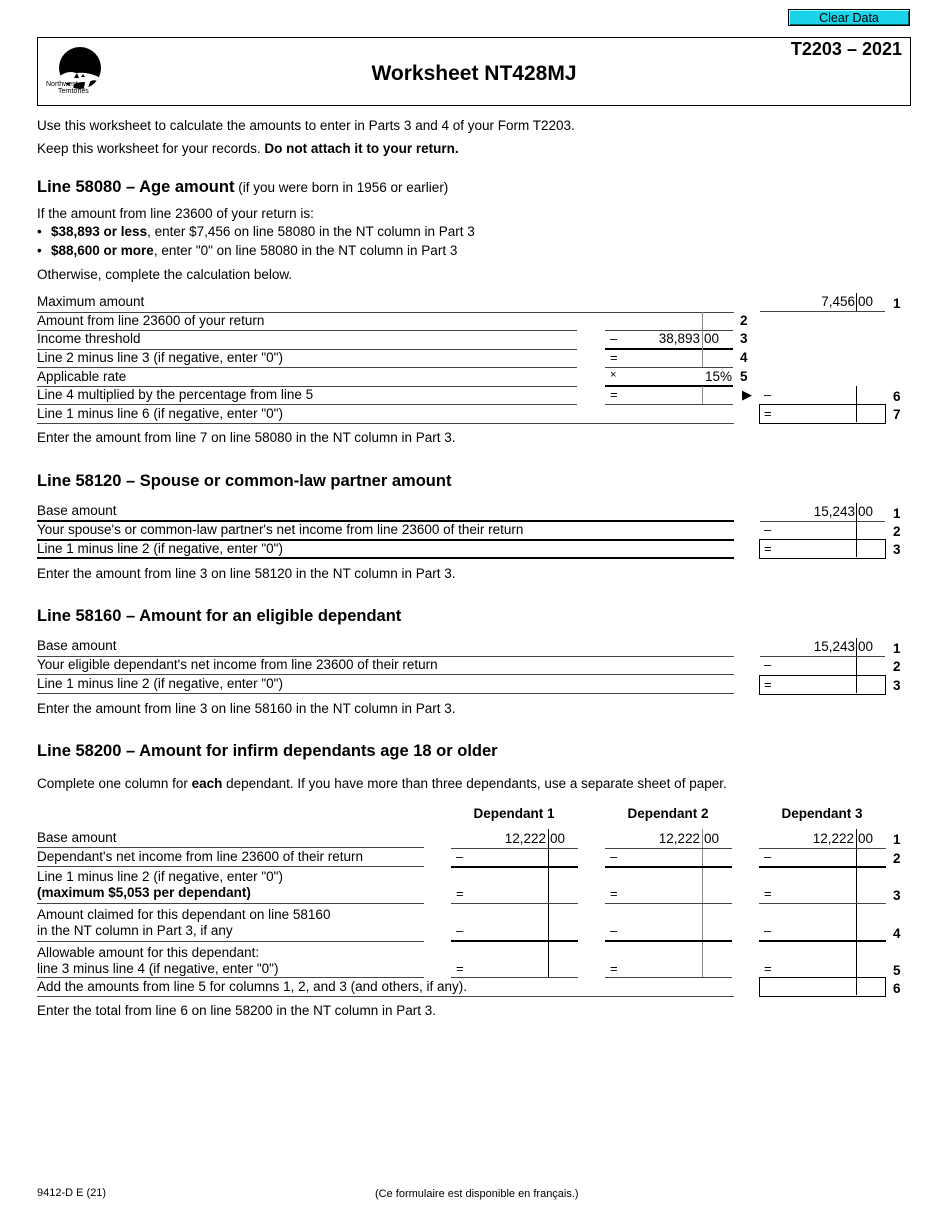 The height and width of the screenshot is (1230, 950). I want to click on dependant-3-line-4-input, so click(814, 922).